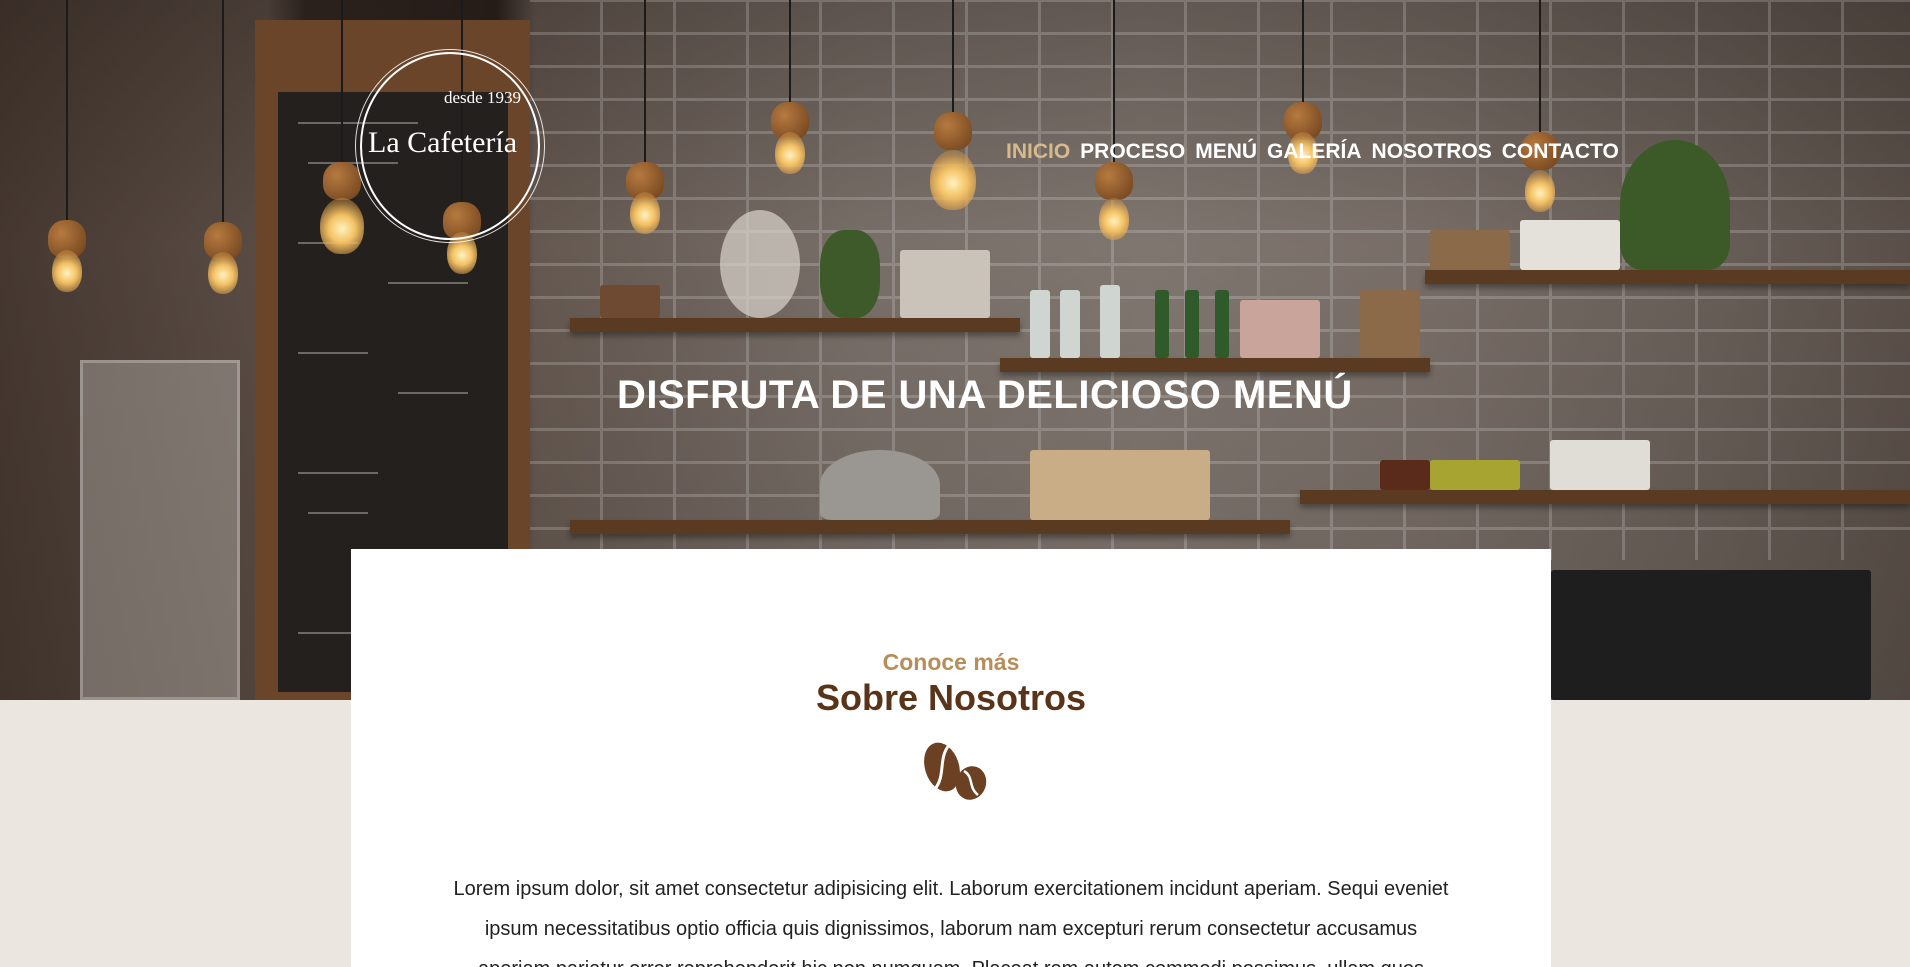  What do you see at coordinates (160, 530) in the screenshot?
I see `background-door` at bounding box center [160, 530].